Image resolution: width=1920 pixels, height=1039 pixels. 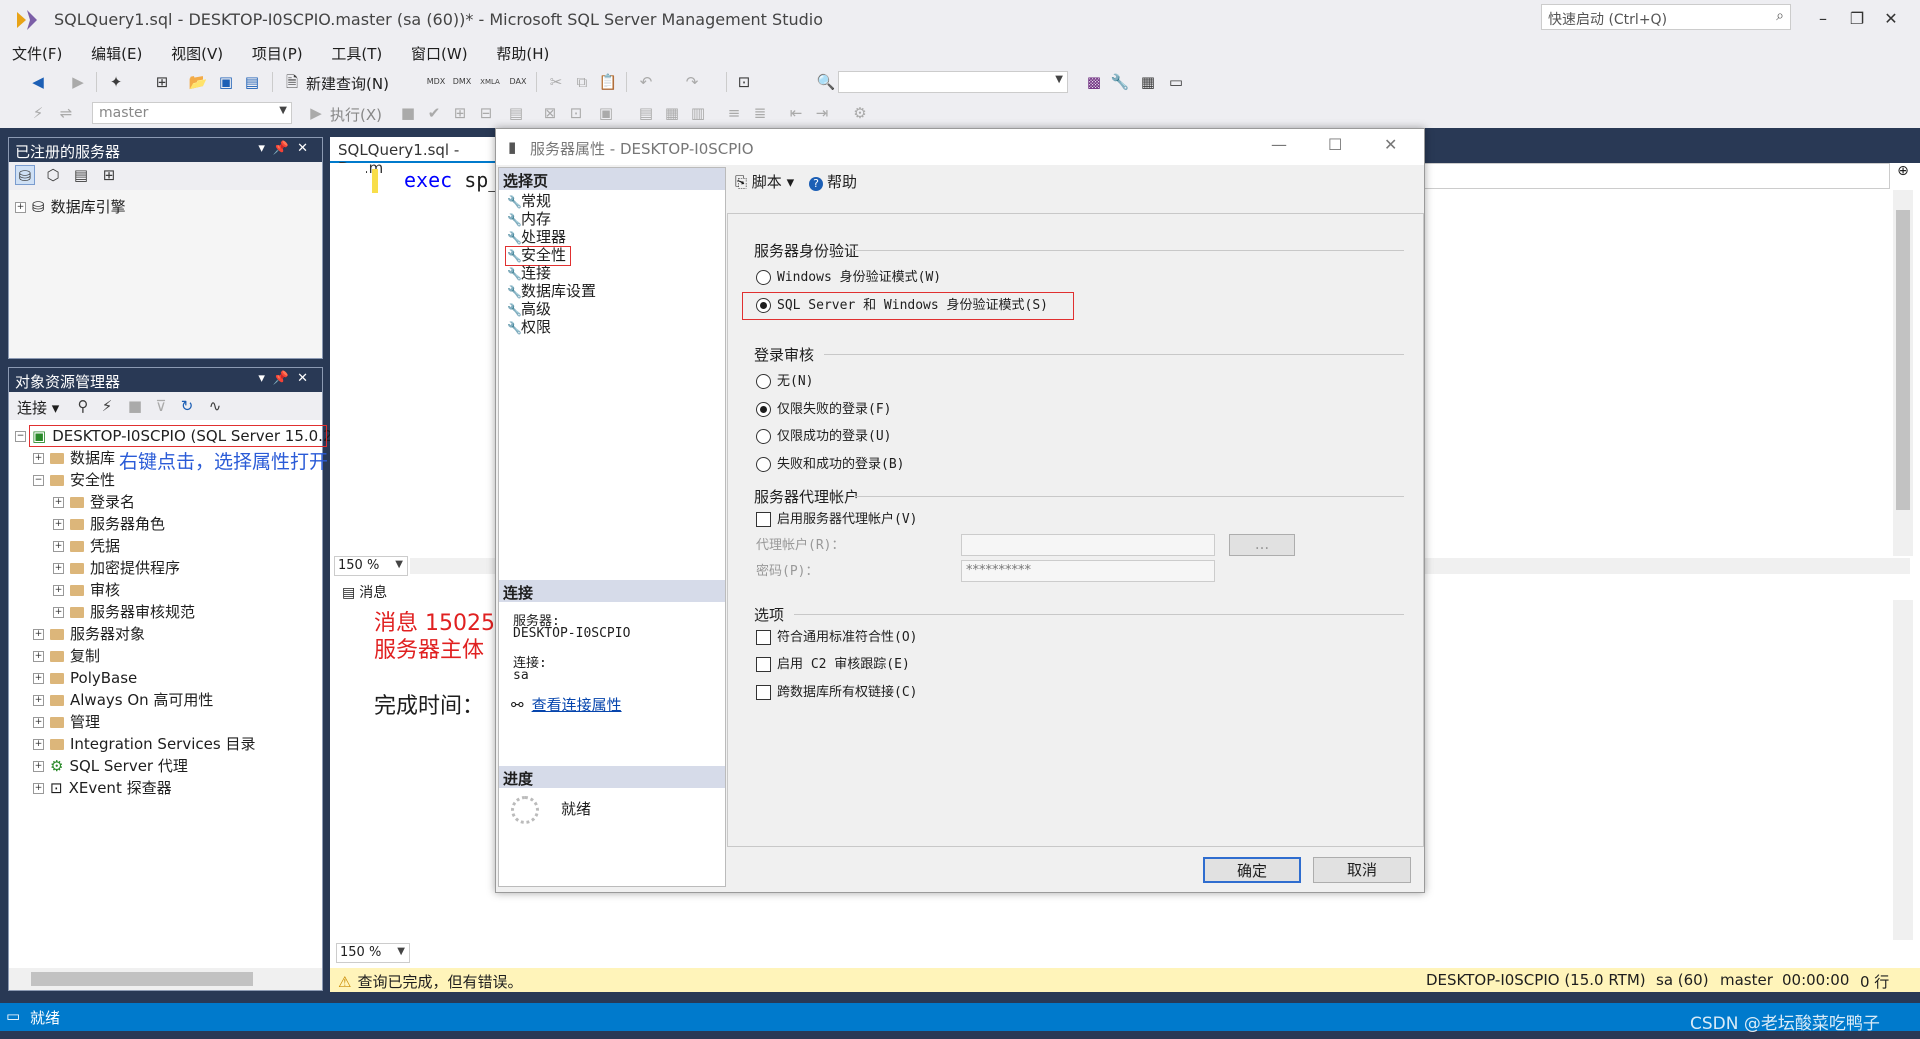 I want to click on tree-node-crypto-providers: + 加密提供程序, so click(x=116, y=568).